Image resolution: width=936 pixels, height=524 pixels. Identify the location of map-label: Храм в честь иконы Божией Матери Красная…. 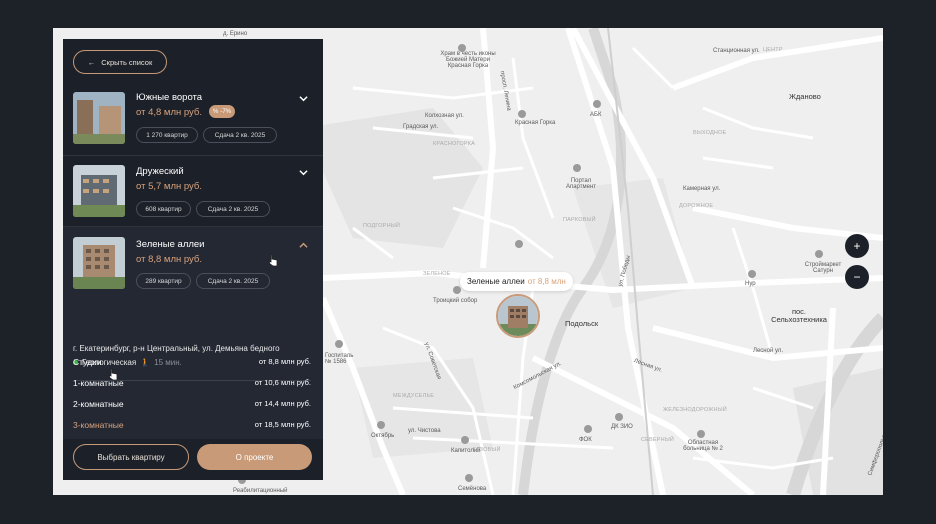
(468, 60).